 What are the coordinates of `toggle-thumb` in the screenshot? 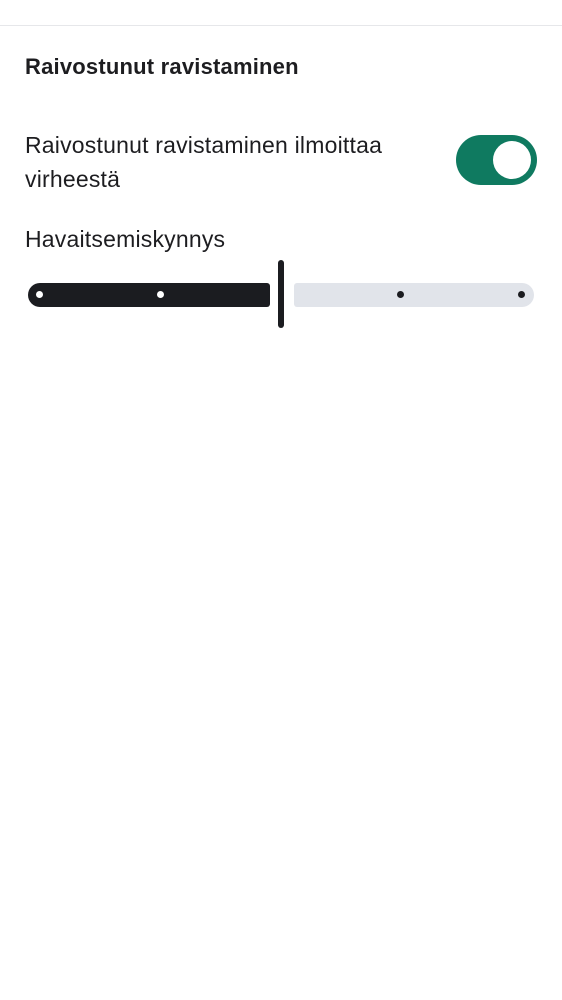 It's located at (512, 160).